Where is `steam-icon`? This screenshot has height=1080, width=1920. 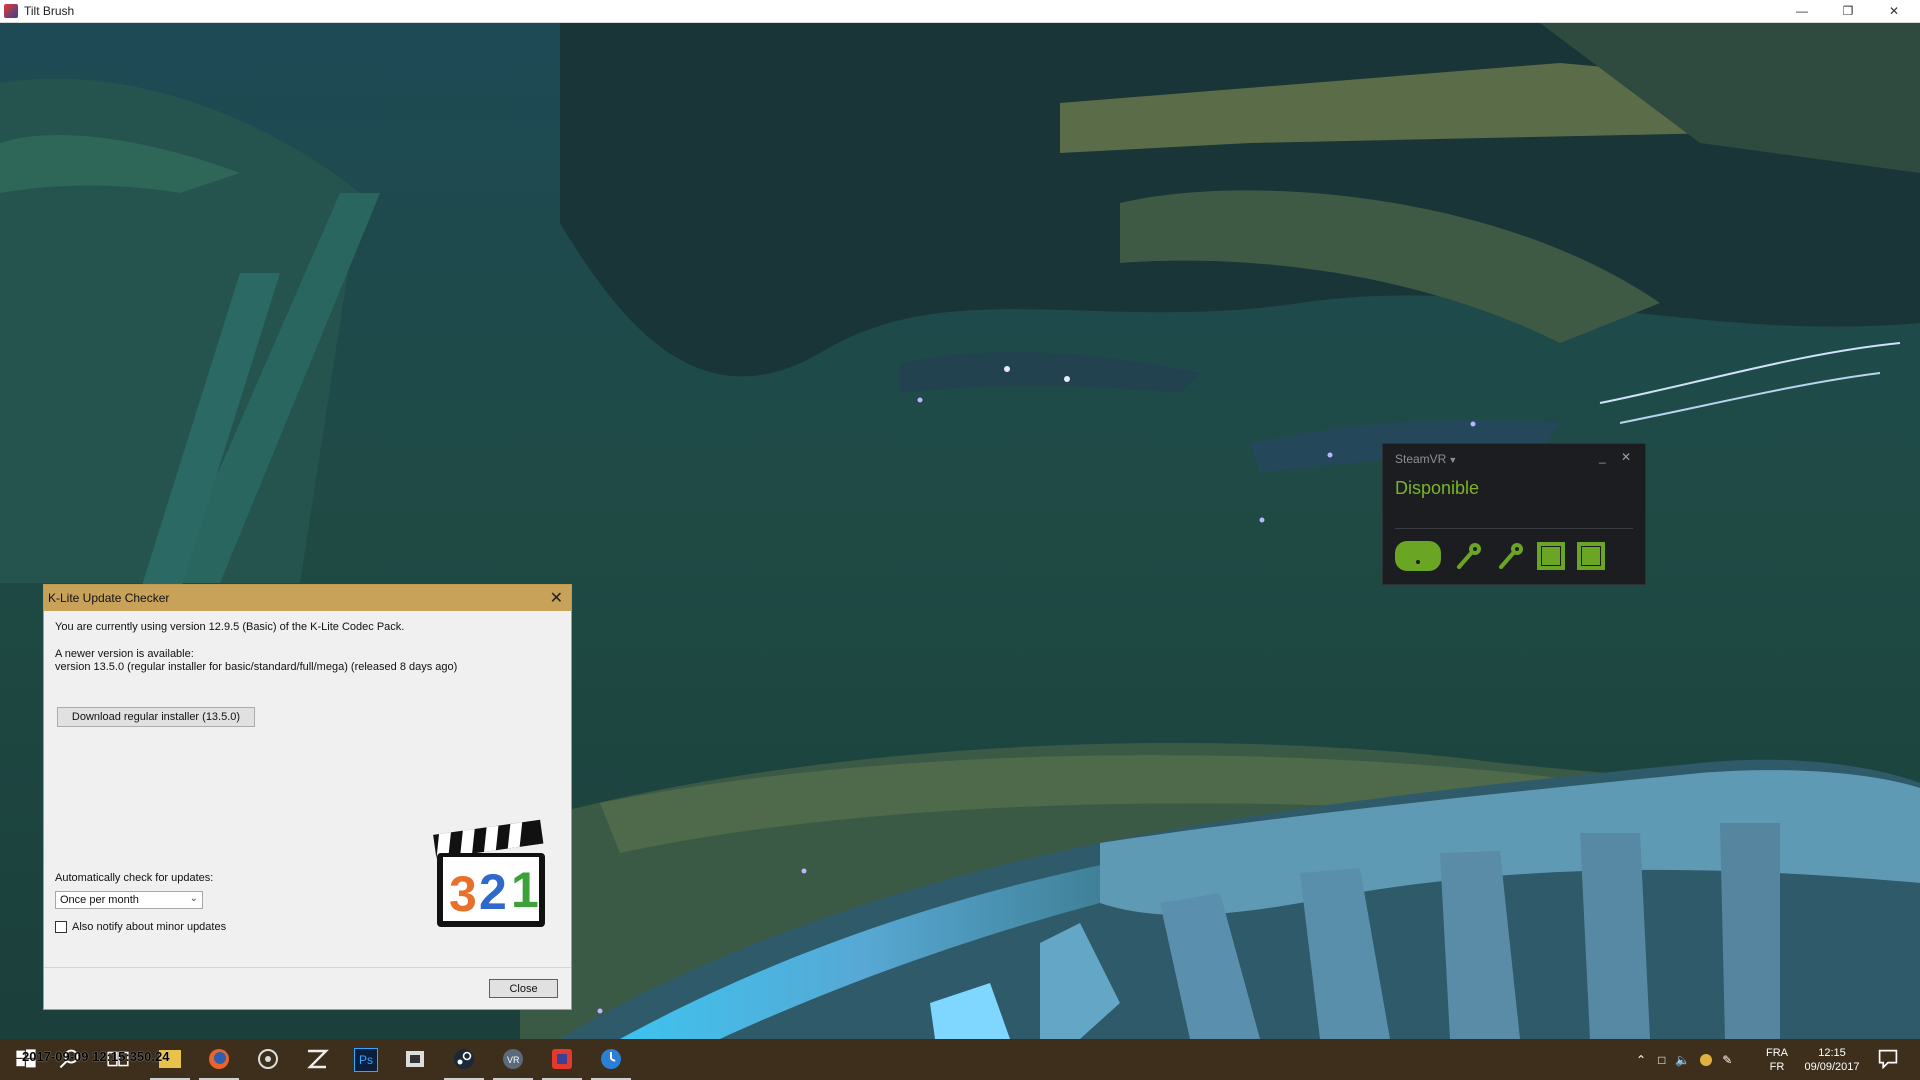
steam-icon is located at coordinates (464, 1059).